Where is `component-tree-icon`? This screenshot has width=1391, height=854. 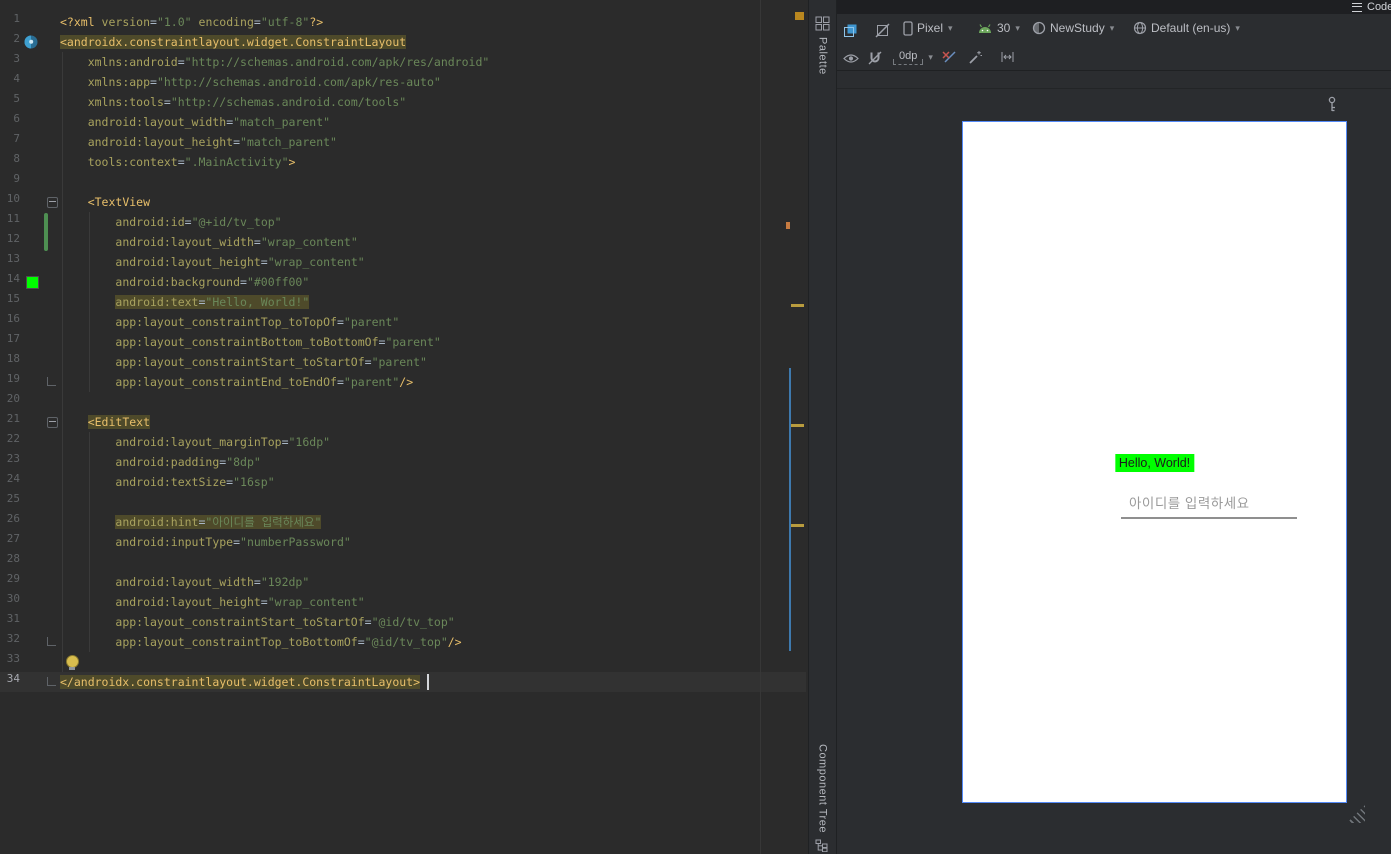
component-tree-icon is located at coordinates (822, 845).